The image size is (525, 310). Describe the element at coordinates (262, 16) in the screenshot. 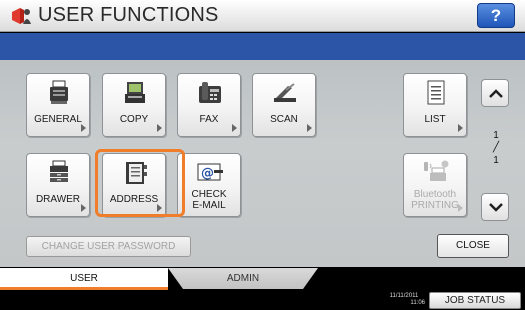

I see `title-bar: USER FUNCTIONS ?` at that location.